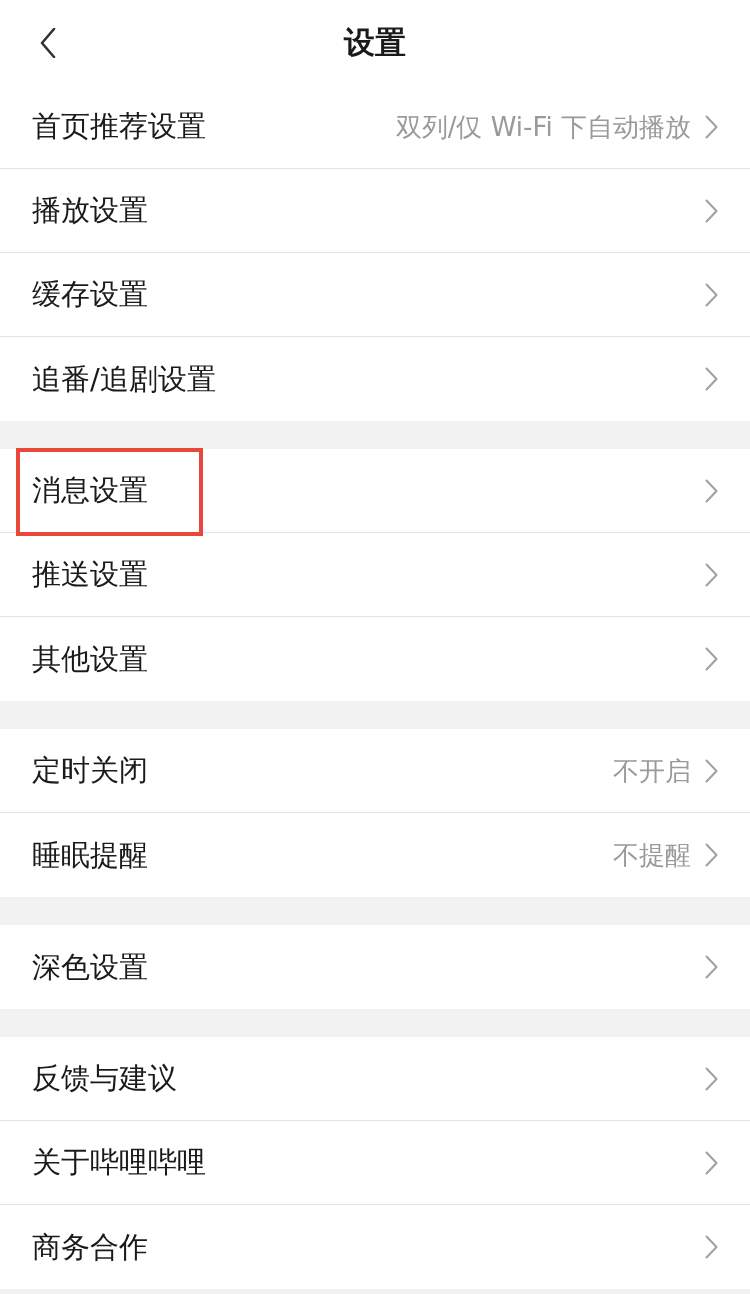  Describe the element at coordinates (375, 127) in the screenshot. I see `settings-item: 首页推荐设置 双列/仅 Wi-Fi 下自动播放` at that location.